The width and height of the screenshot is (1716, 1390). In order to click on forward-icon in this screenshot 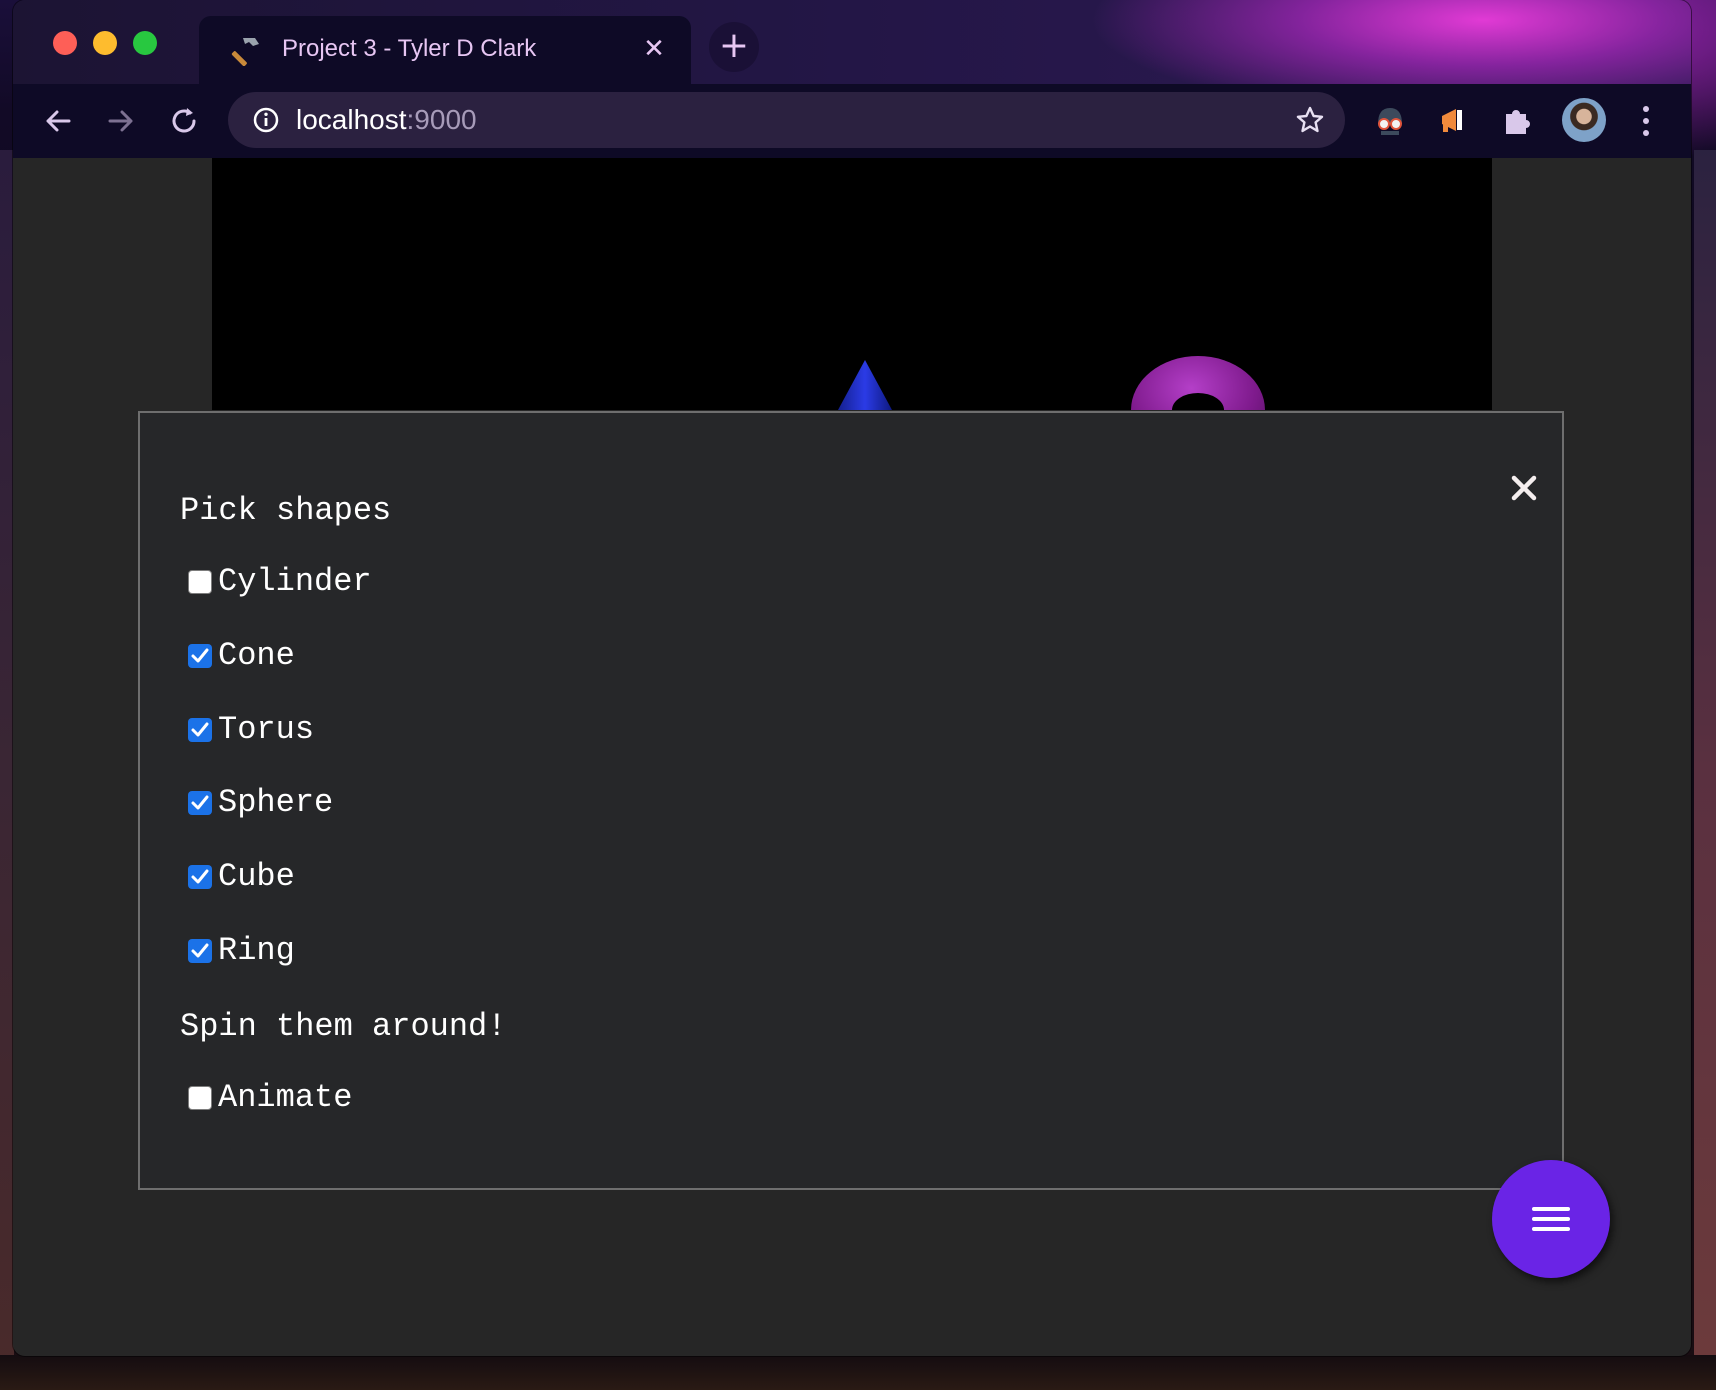, I will do `click(121, 121)`.